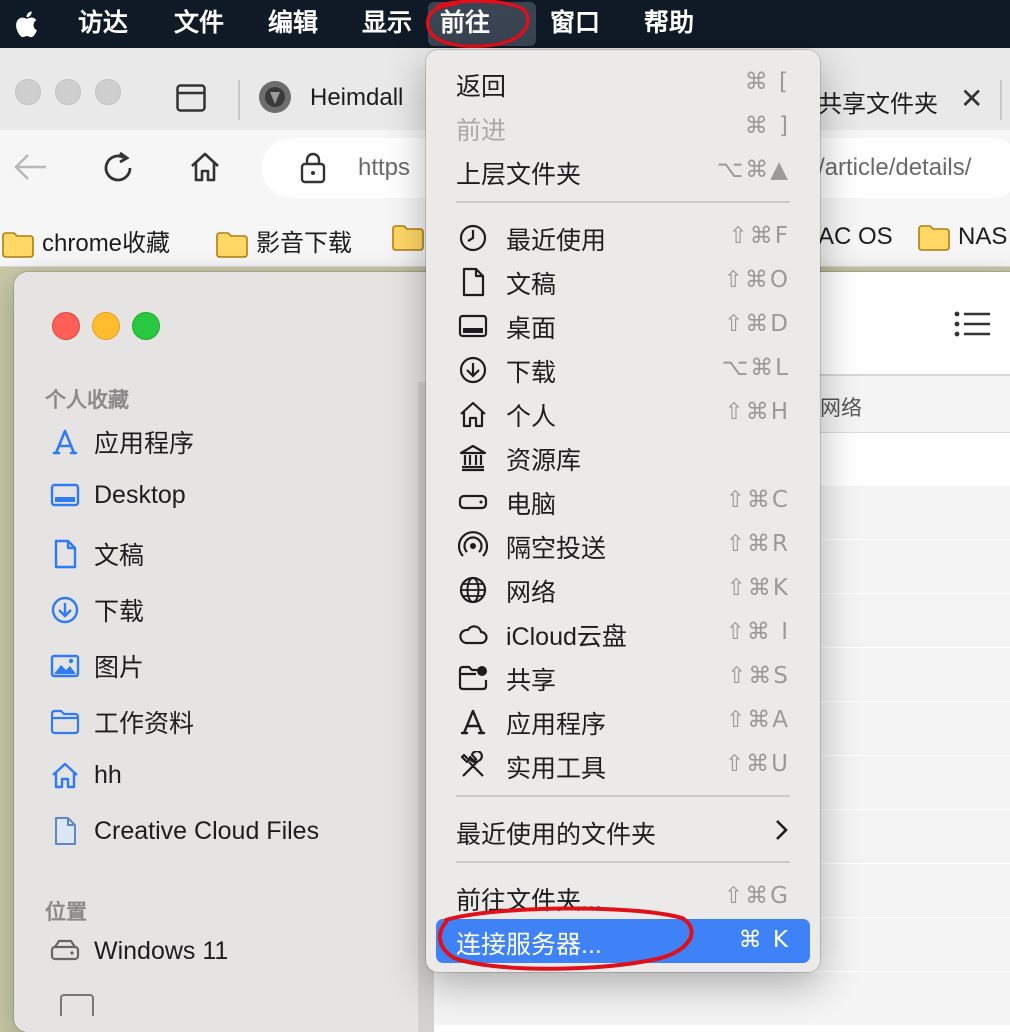  What do you see at coordinates (556, 769) in the screenshot?
I see `menu-item-label: 实用工具` at bounding box center [556, 769].